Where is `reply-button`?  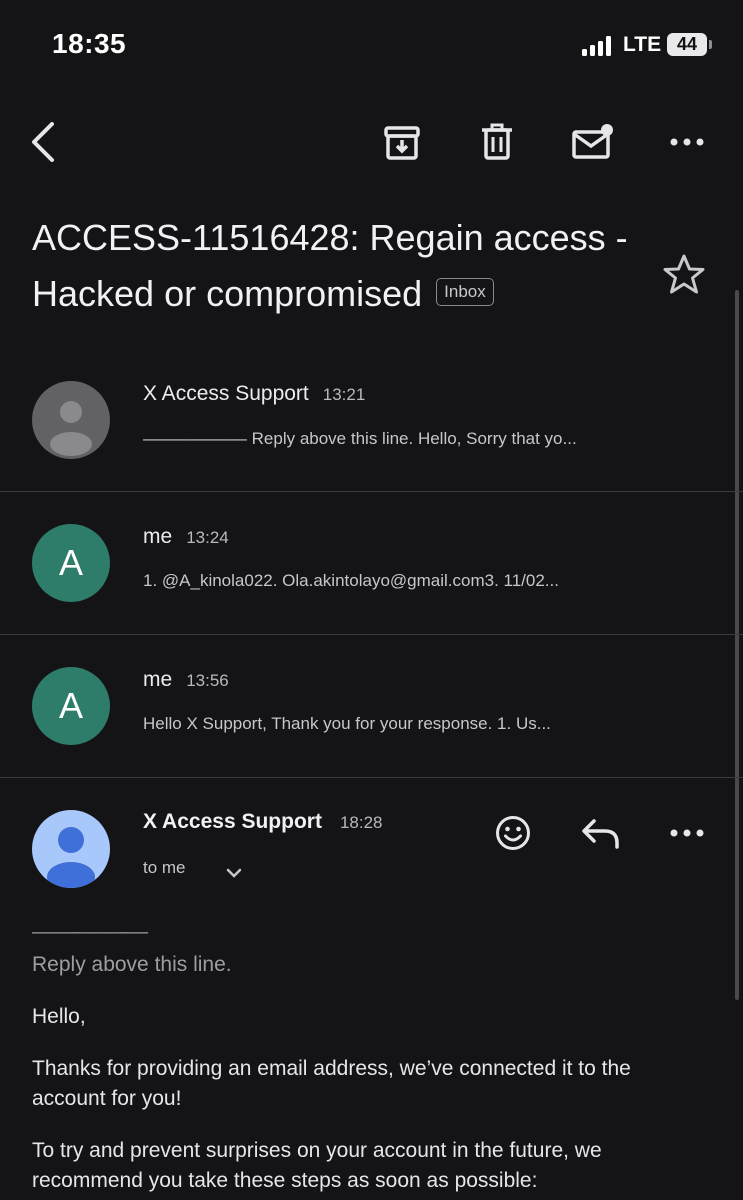 reply-button is located at coordinates (601, 834).